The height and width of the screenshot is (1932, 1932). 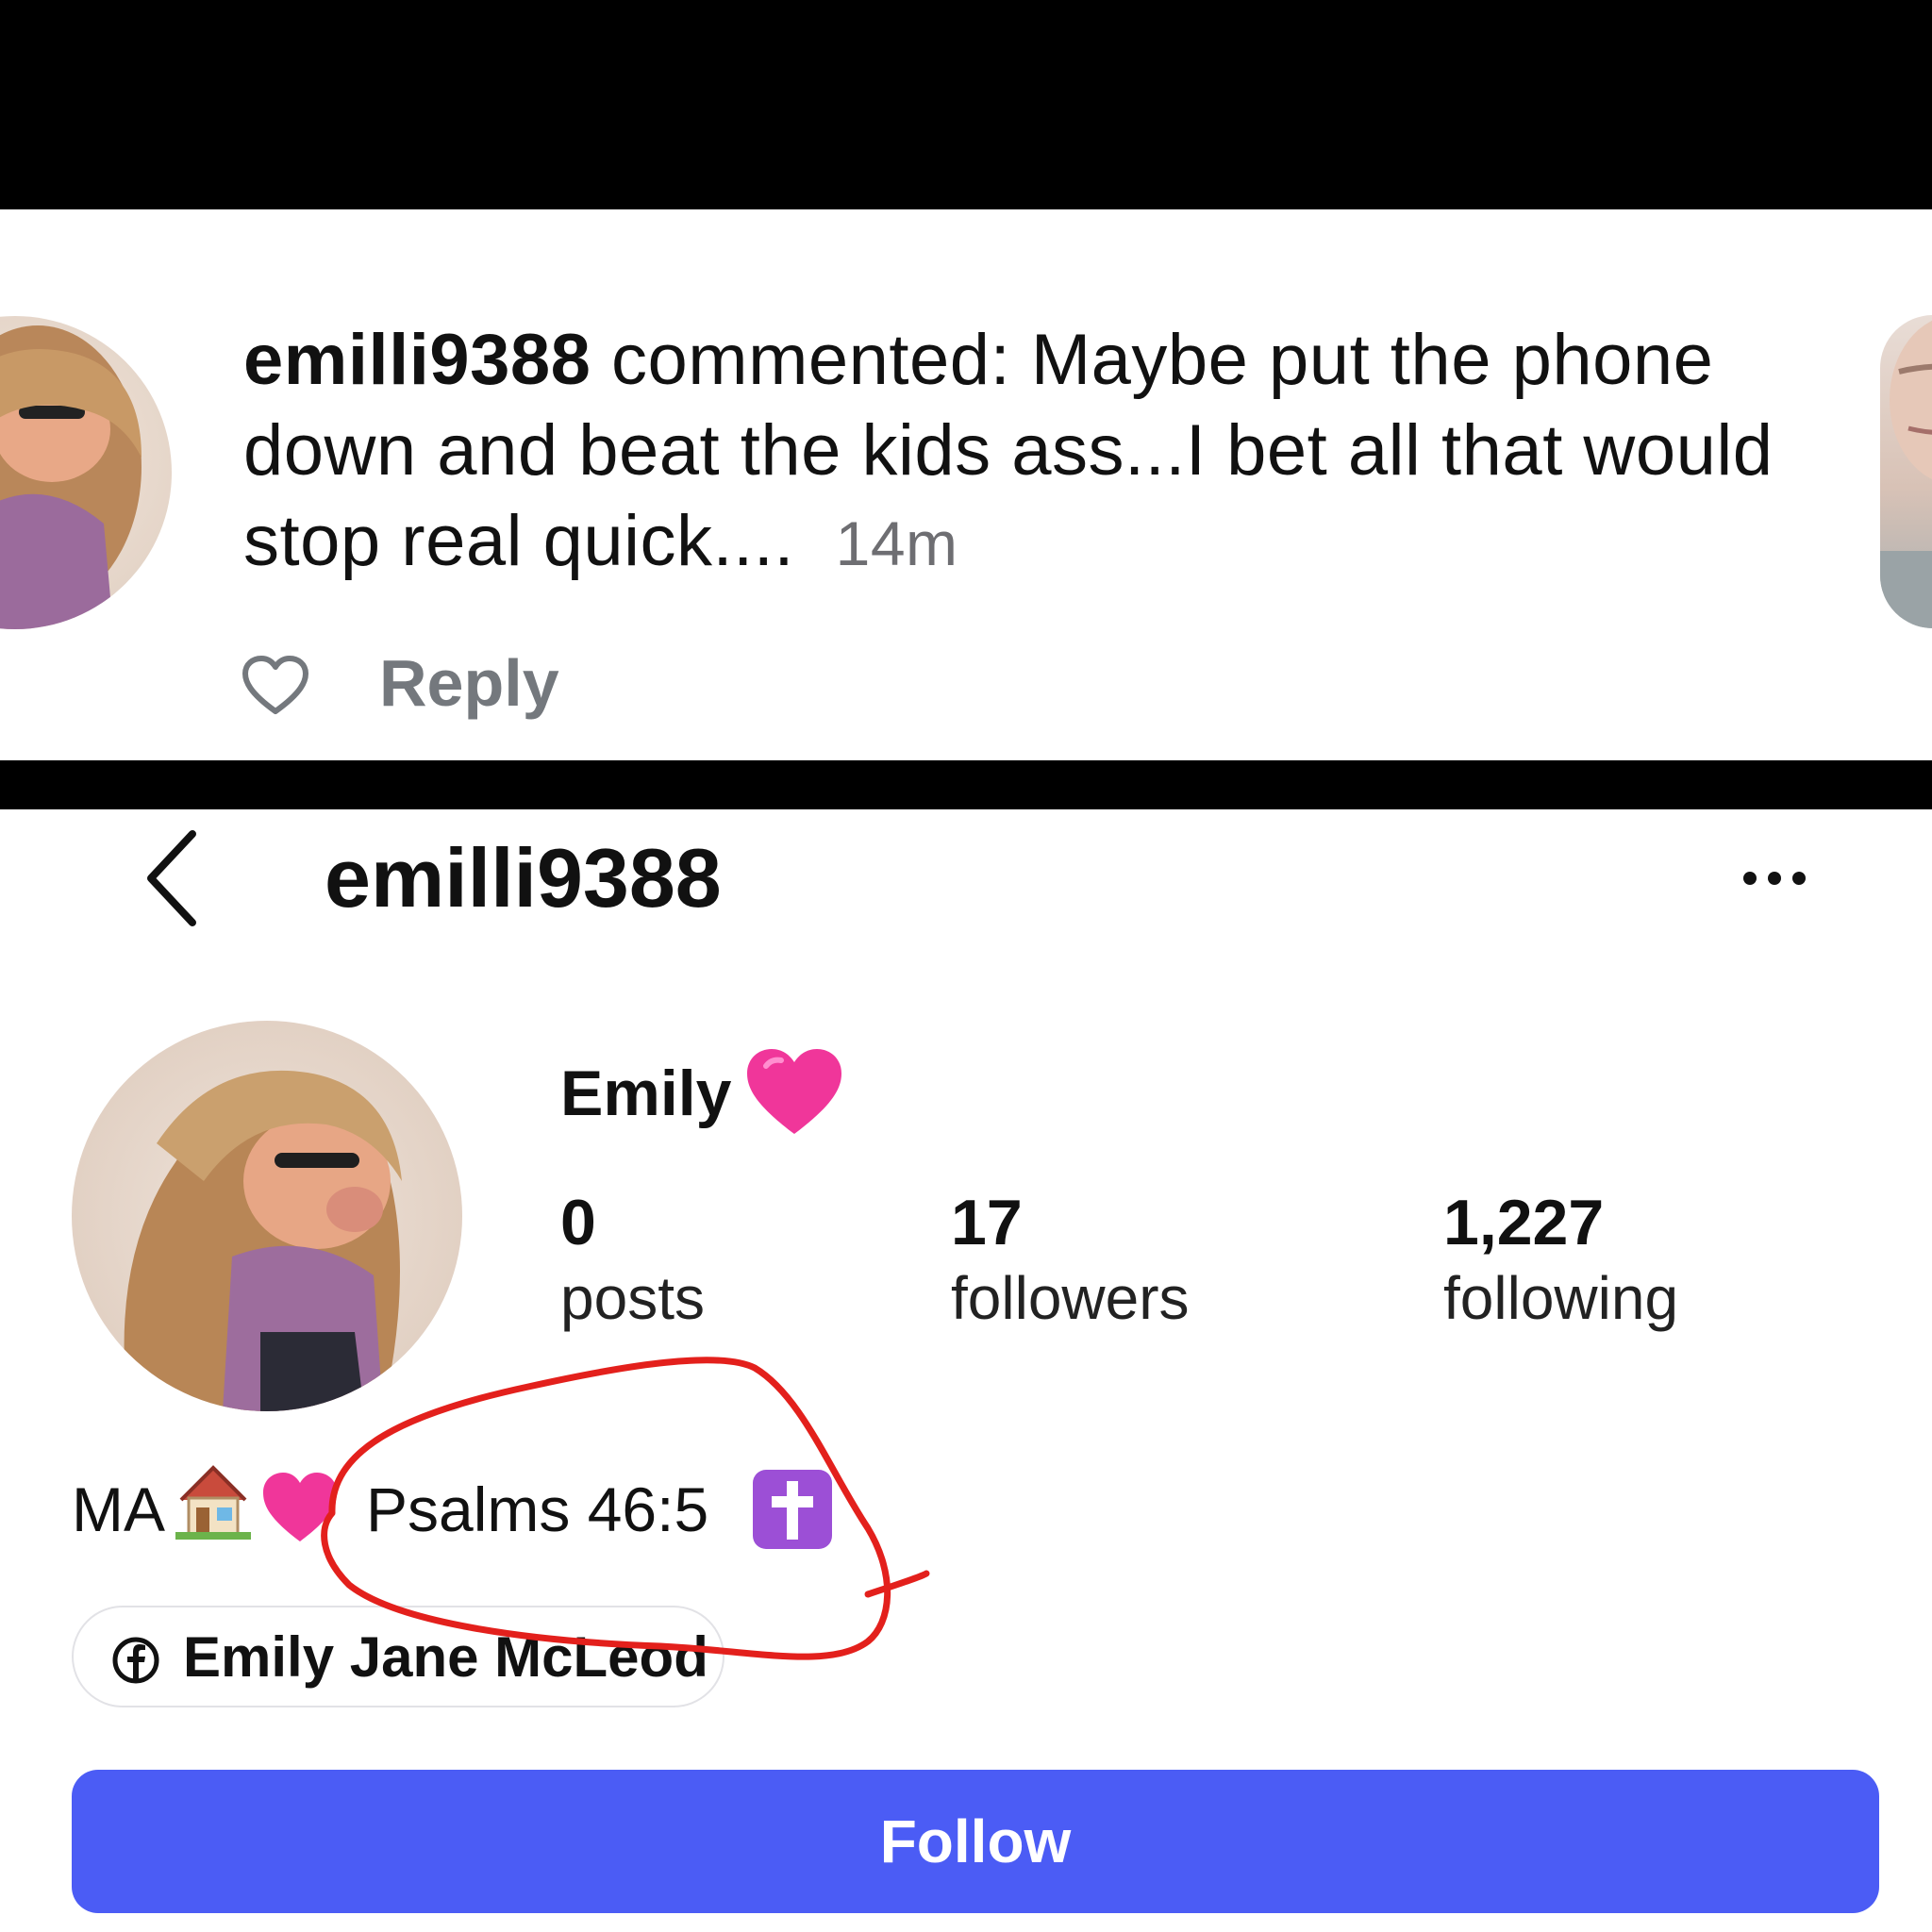 I want to click on stat-label: following, so click(x=1561, y=1298).